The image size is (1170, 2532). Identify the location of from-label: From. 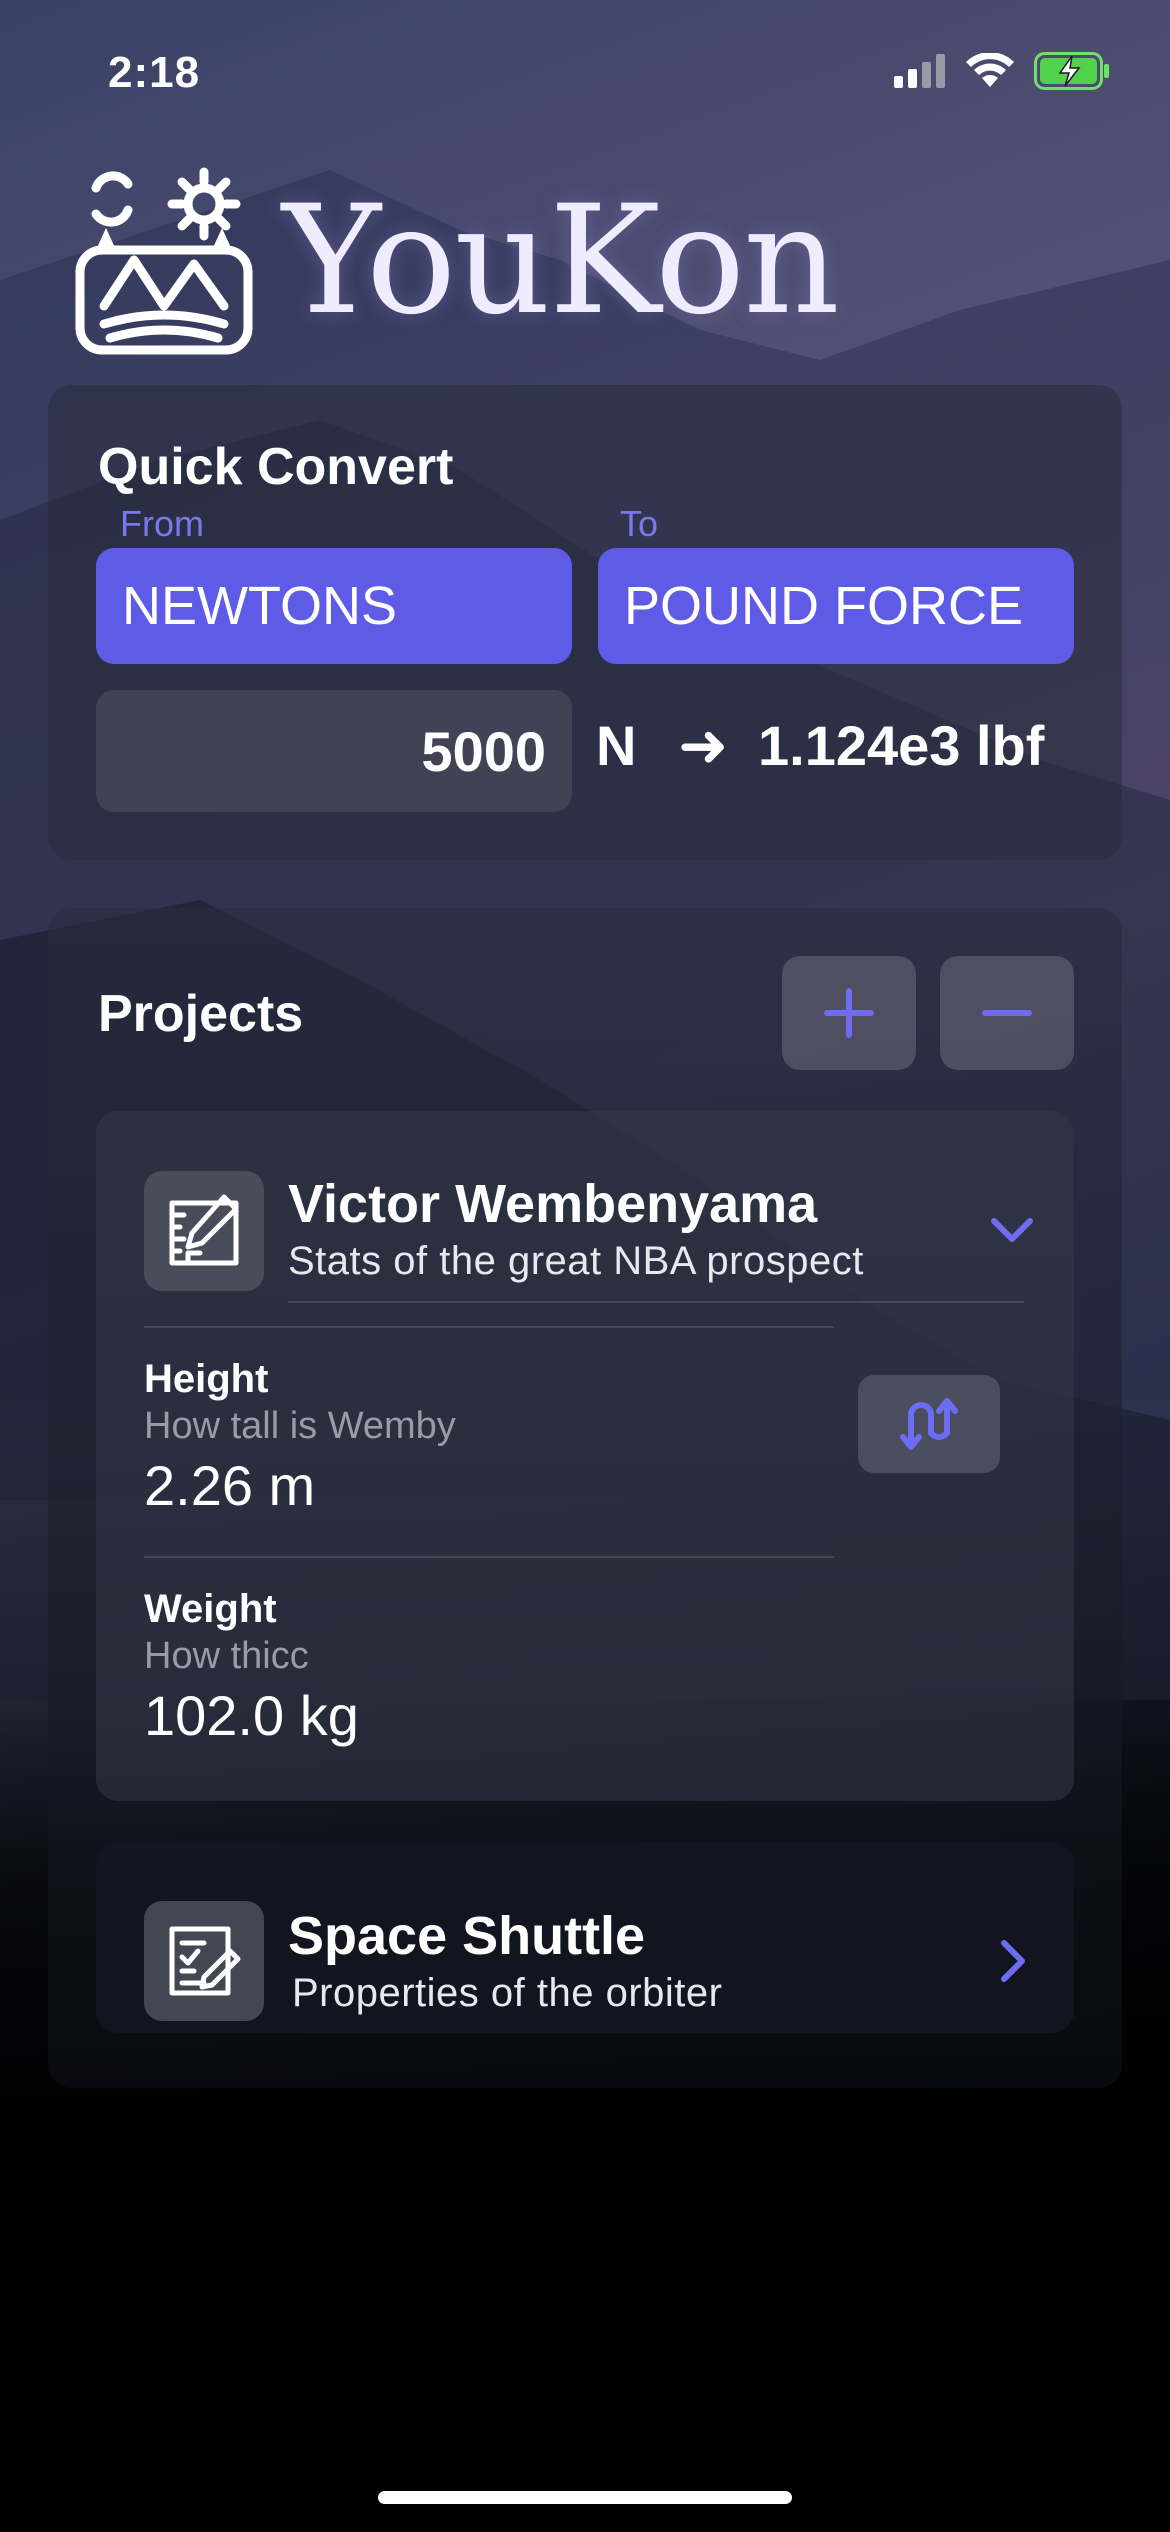
(162, 523).